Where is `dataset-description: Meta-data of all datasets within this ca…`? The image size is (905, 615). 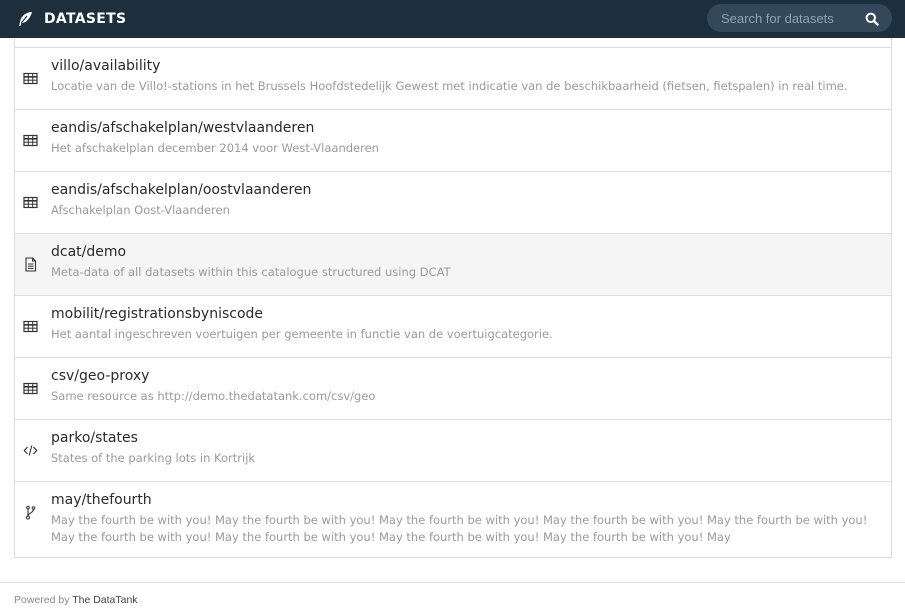 dataset-description: Meta-data of all datasets within this ca… is located at coordinates (251, 272).